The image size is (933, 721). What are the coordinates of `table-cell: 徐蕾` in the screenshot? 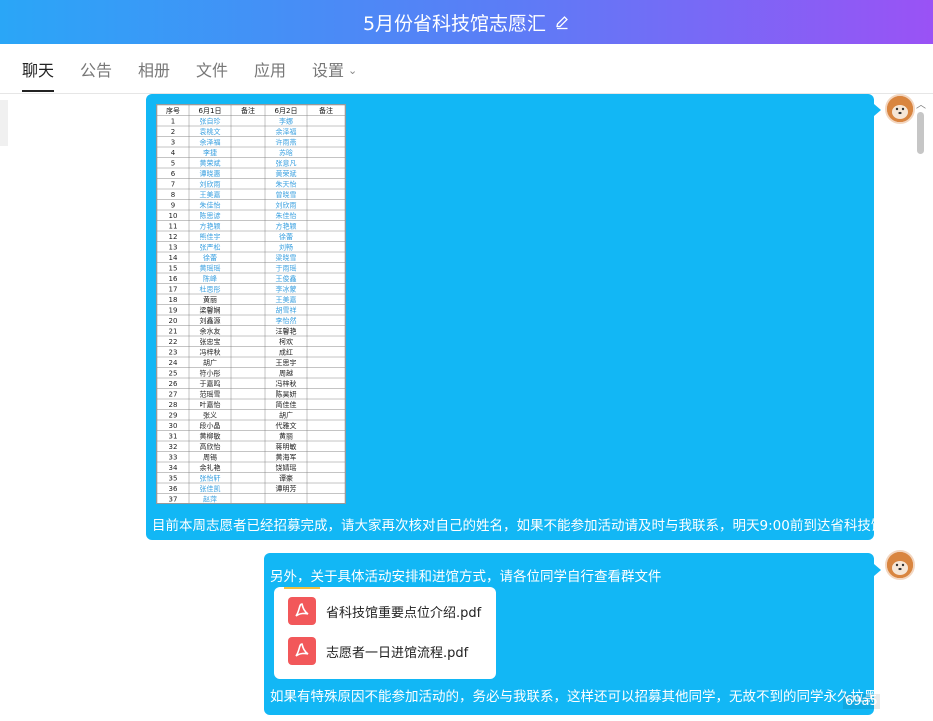 It's located at (210, 257).